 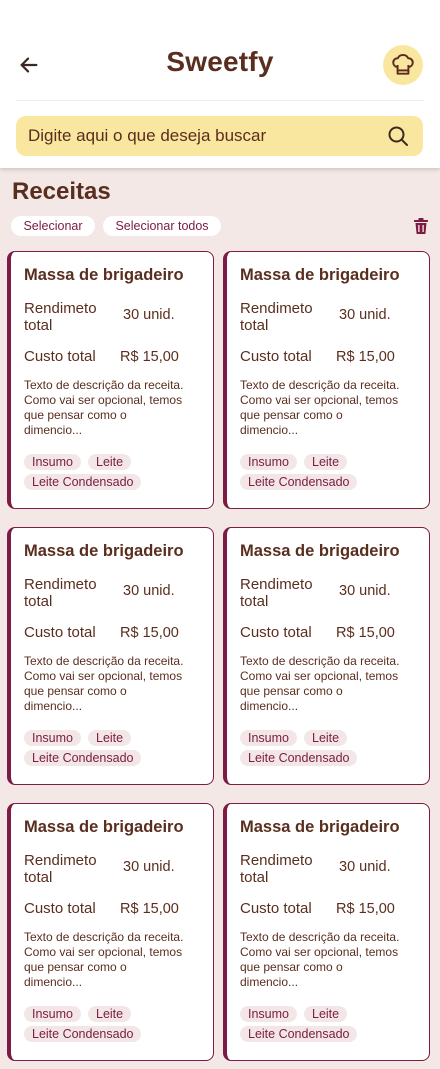 I want to click on search-button, so click(x=398, y=136).